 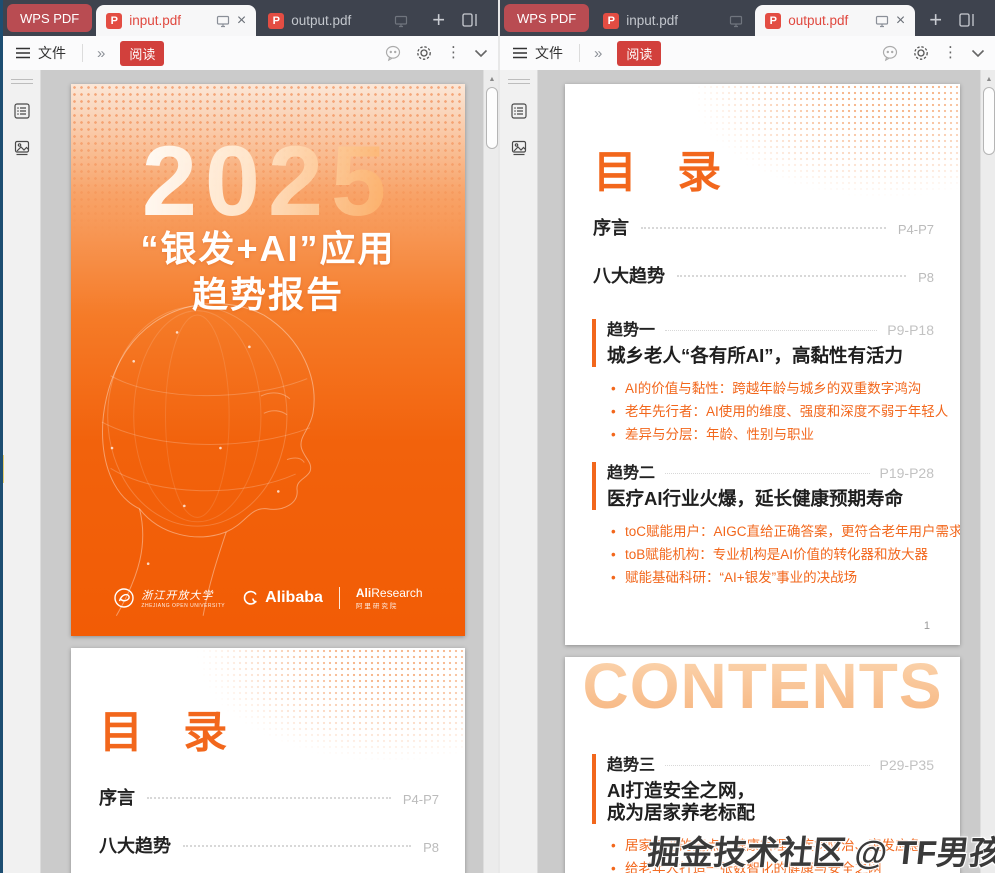 What do you see at coordinates (755, 355) in the screenshot?
I see `trend-subtitle: 城乡老人“各有所AI”，高黏性有活力` at bounding box center [755, 355].